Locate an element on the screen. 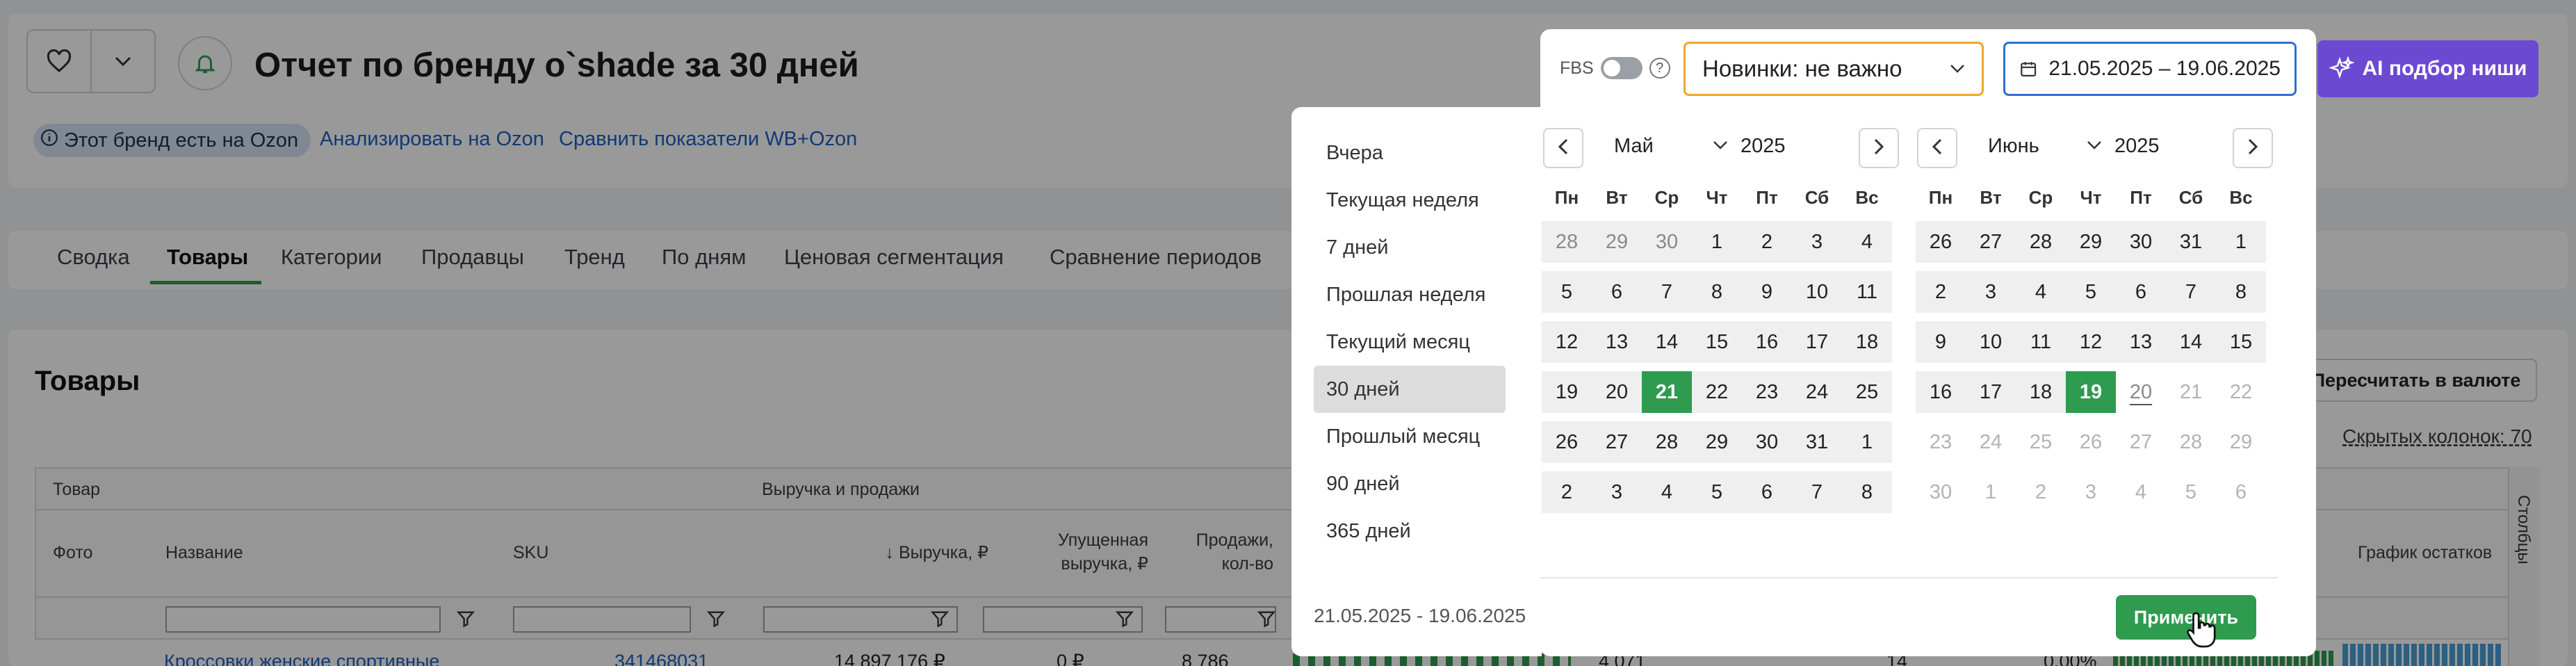 This screenshot has height=666, width=2576. calendar-day: 24 is located at coordinates (1817, 392).